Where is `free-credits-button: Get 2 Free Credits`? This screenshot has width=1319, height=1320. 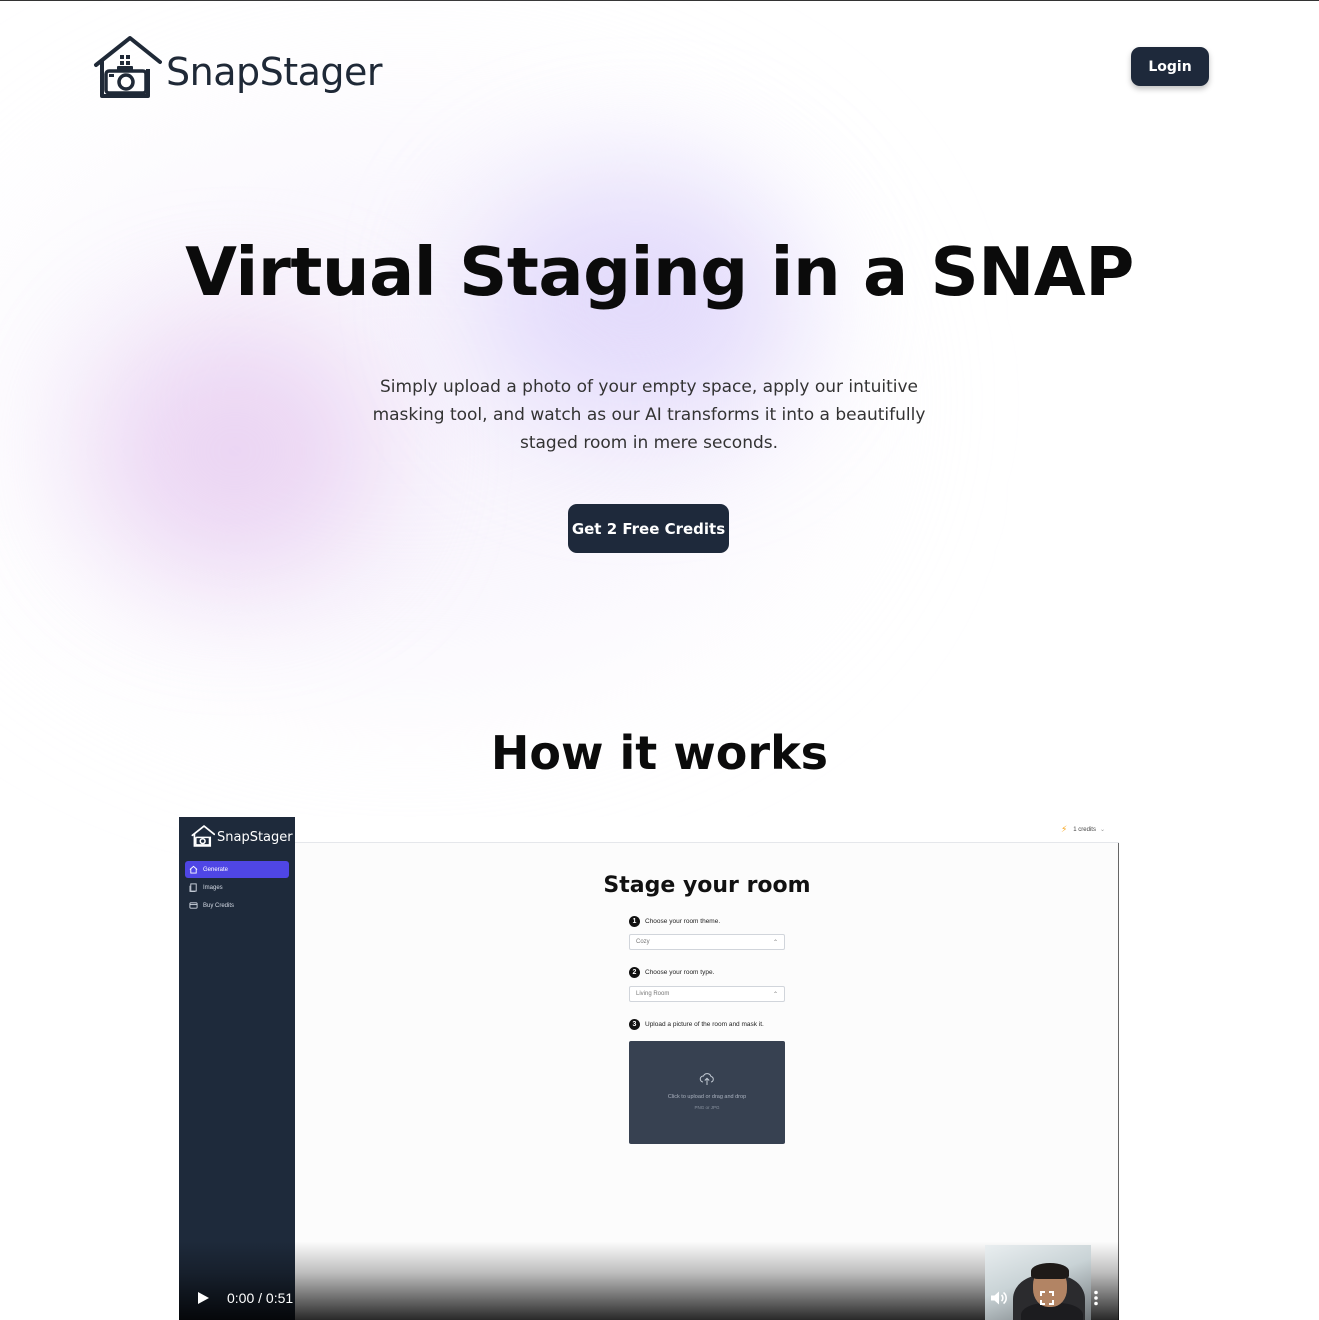
free-credits-button: Get 2 Free Credits is located at coordinates (648, 528).